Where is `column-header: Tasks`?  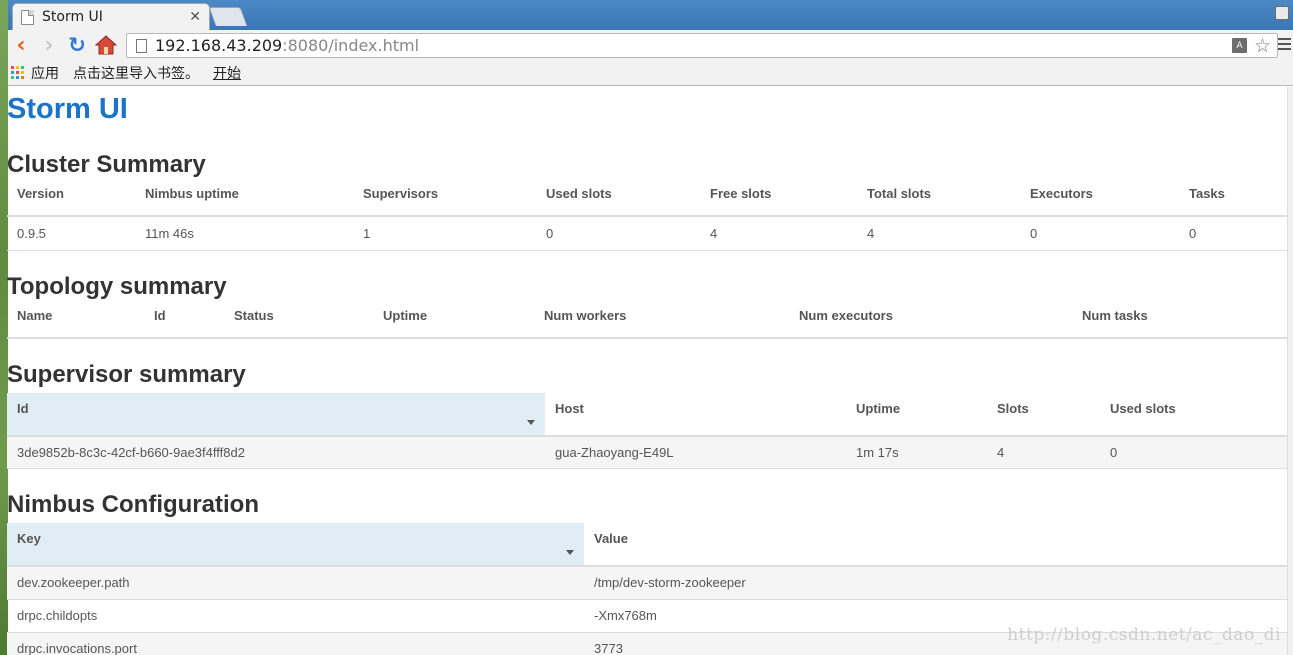
column-header: Tasks is located at coordinates (1233, 201).